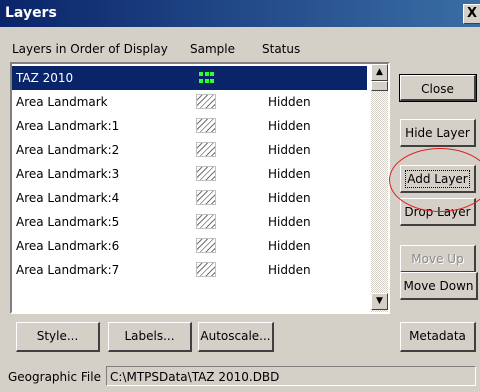 This screenshot has height=392, width=480. Describe the element at coordinates (54, 377) in the screenshot. I see `geographic-file-label: Geographic File` at that location.